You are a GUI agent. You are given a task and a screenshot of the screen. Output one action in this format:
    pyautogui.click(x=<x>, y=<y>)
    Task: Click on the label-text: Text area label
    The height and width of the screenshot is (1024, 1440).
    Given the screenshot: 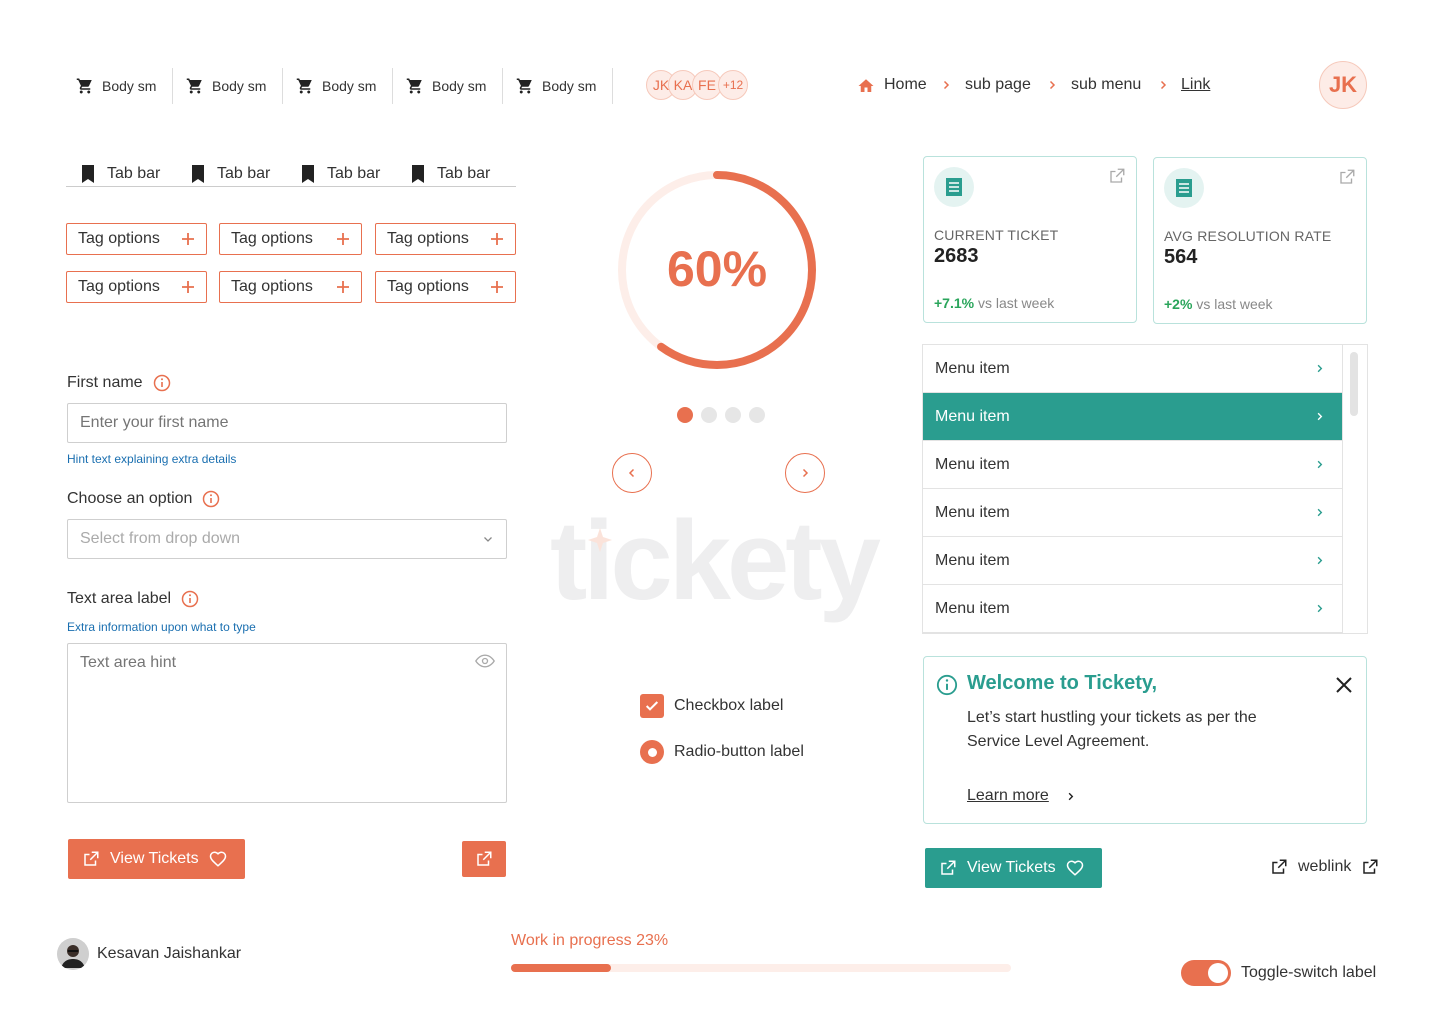 What is the action you would take?
    pyautogui.click(x=119, y=598)
    